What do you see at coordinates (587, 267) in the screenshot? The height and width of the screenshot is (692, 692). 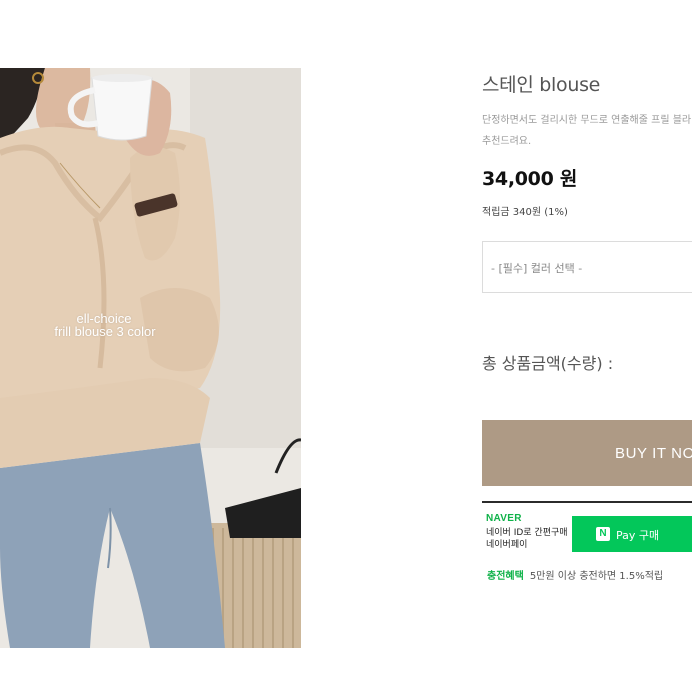 I see `color-option-select: - [필수] 컬러 선택 -` at bounding box center [587, 267].